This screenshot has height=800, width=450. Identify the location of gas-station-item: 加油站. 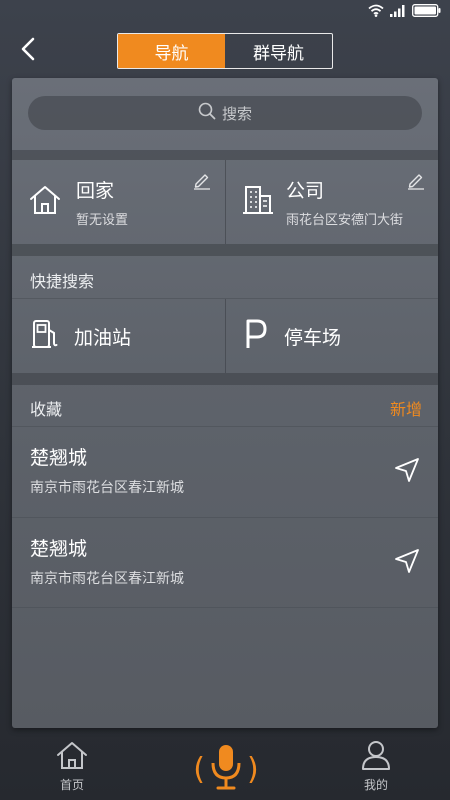
(118, 336).